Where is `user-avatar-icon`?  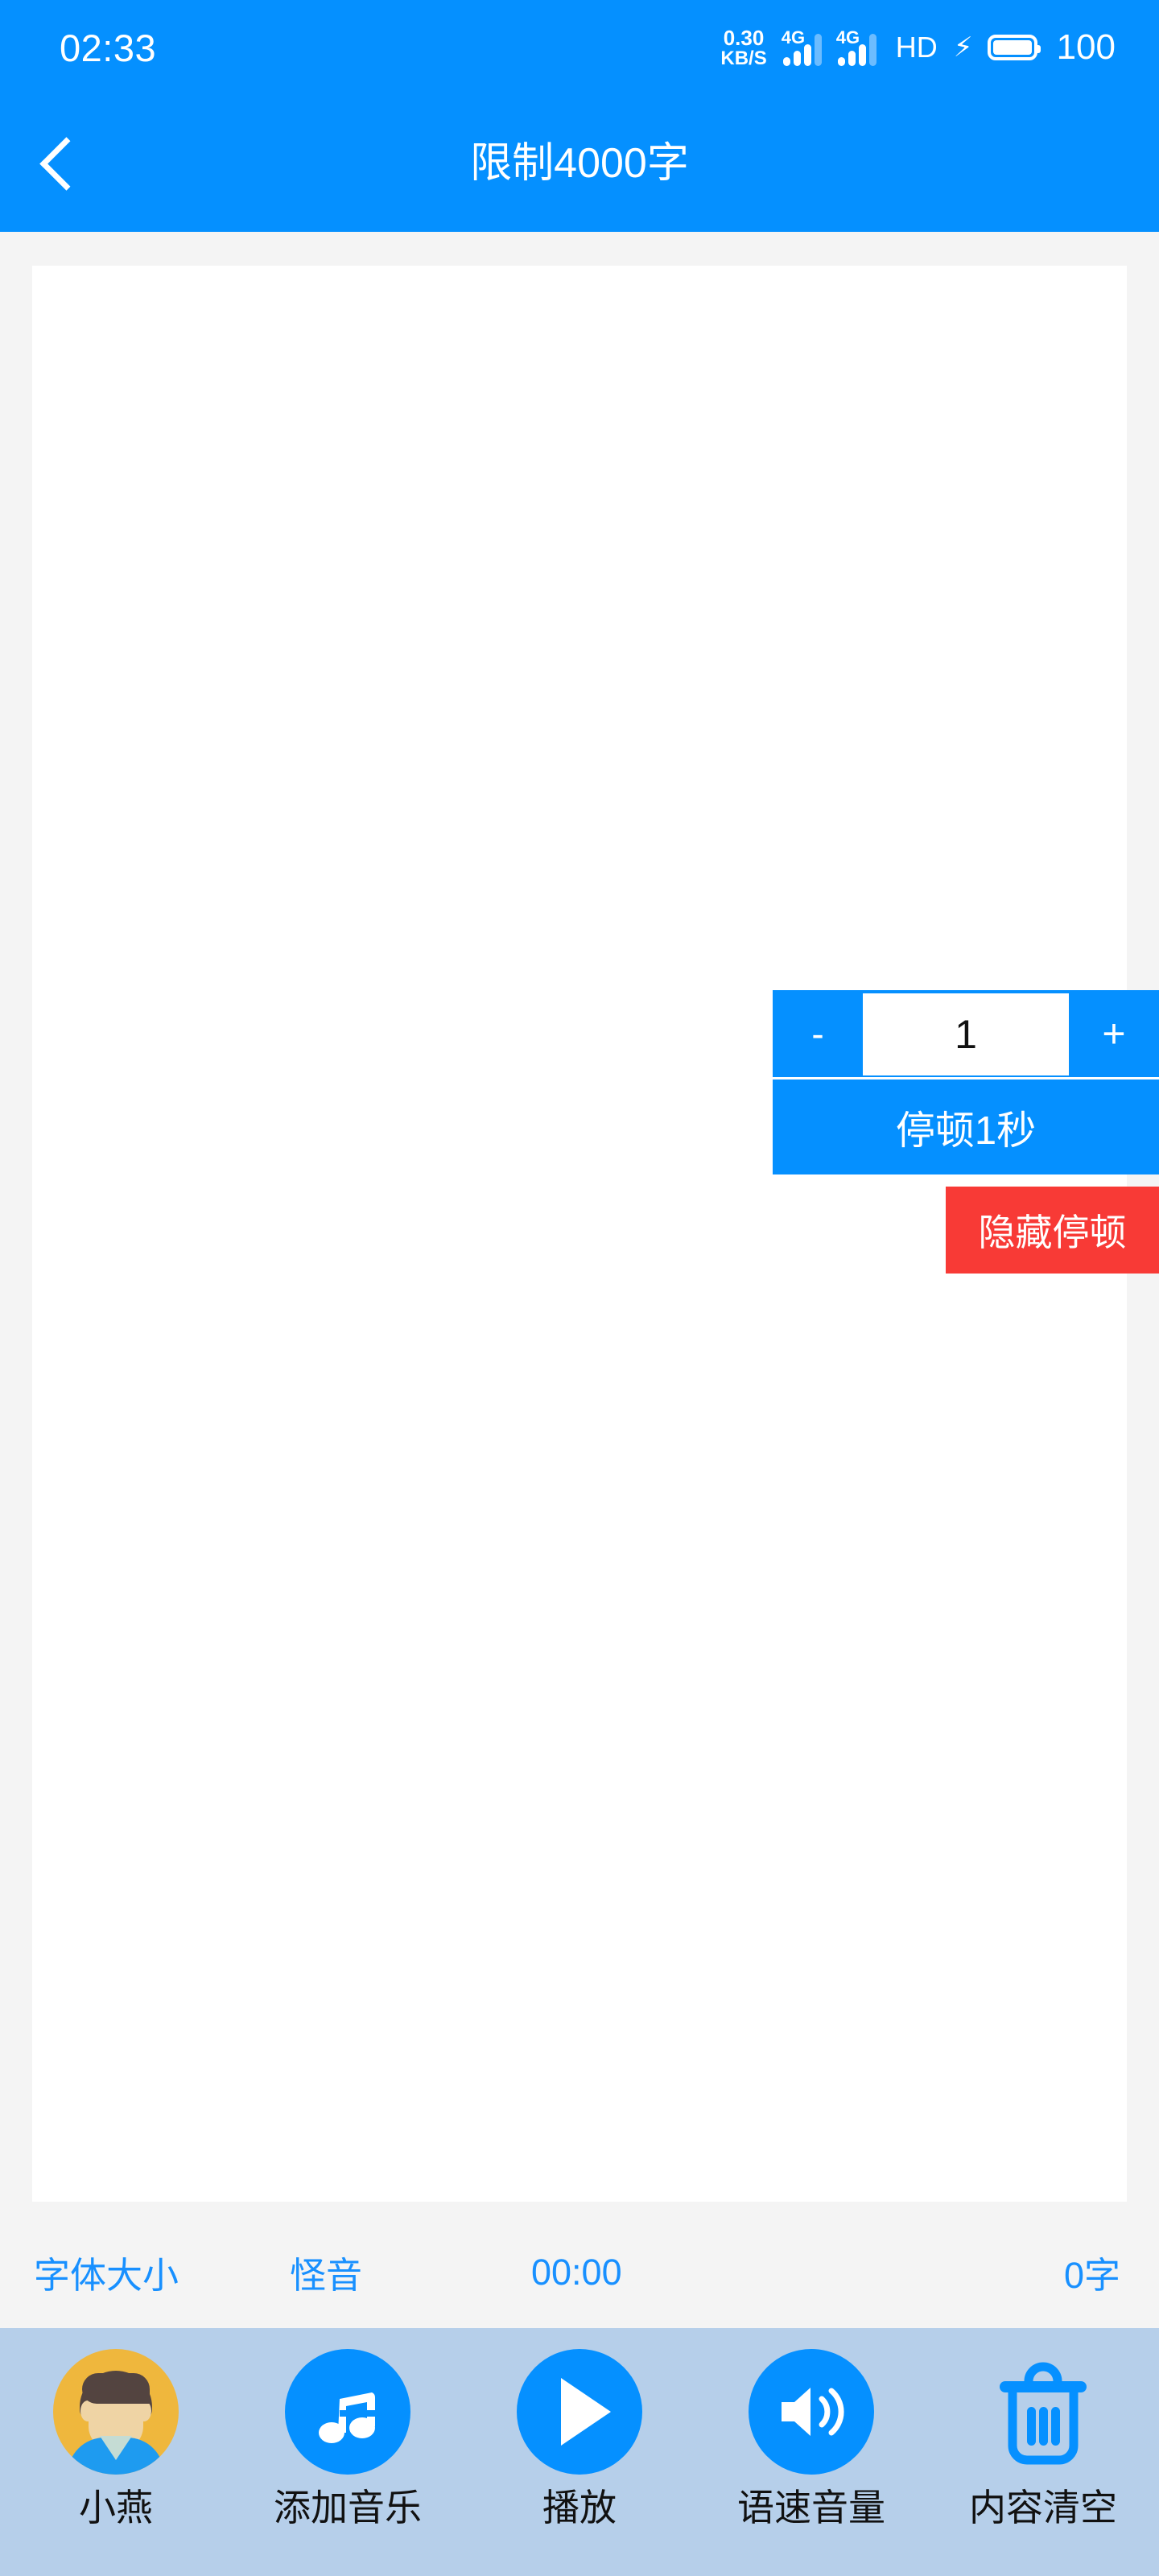
user-avatar-icon is located at coordinates (116, 2412).